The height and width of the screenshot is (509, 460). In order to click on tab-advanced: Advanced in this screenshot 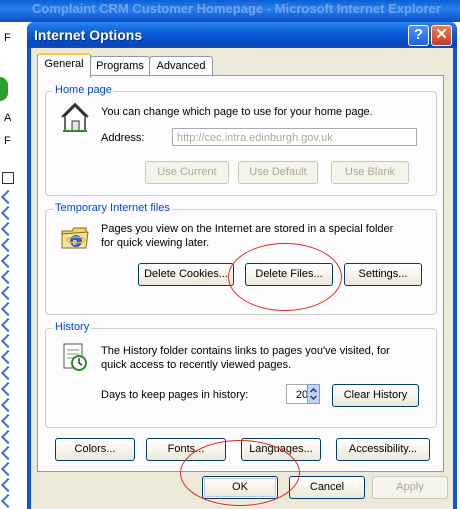, I will do `click(181, 66)`.